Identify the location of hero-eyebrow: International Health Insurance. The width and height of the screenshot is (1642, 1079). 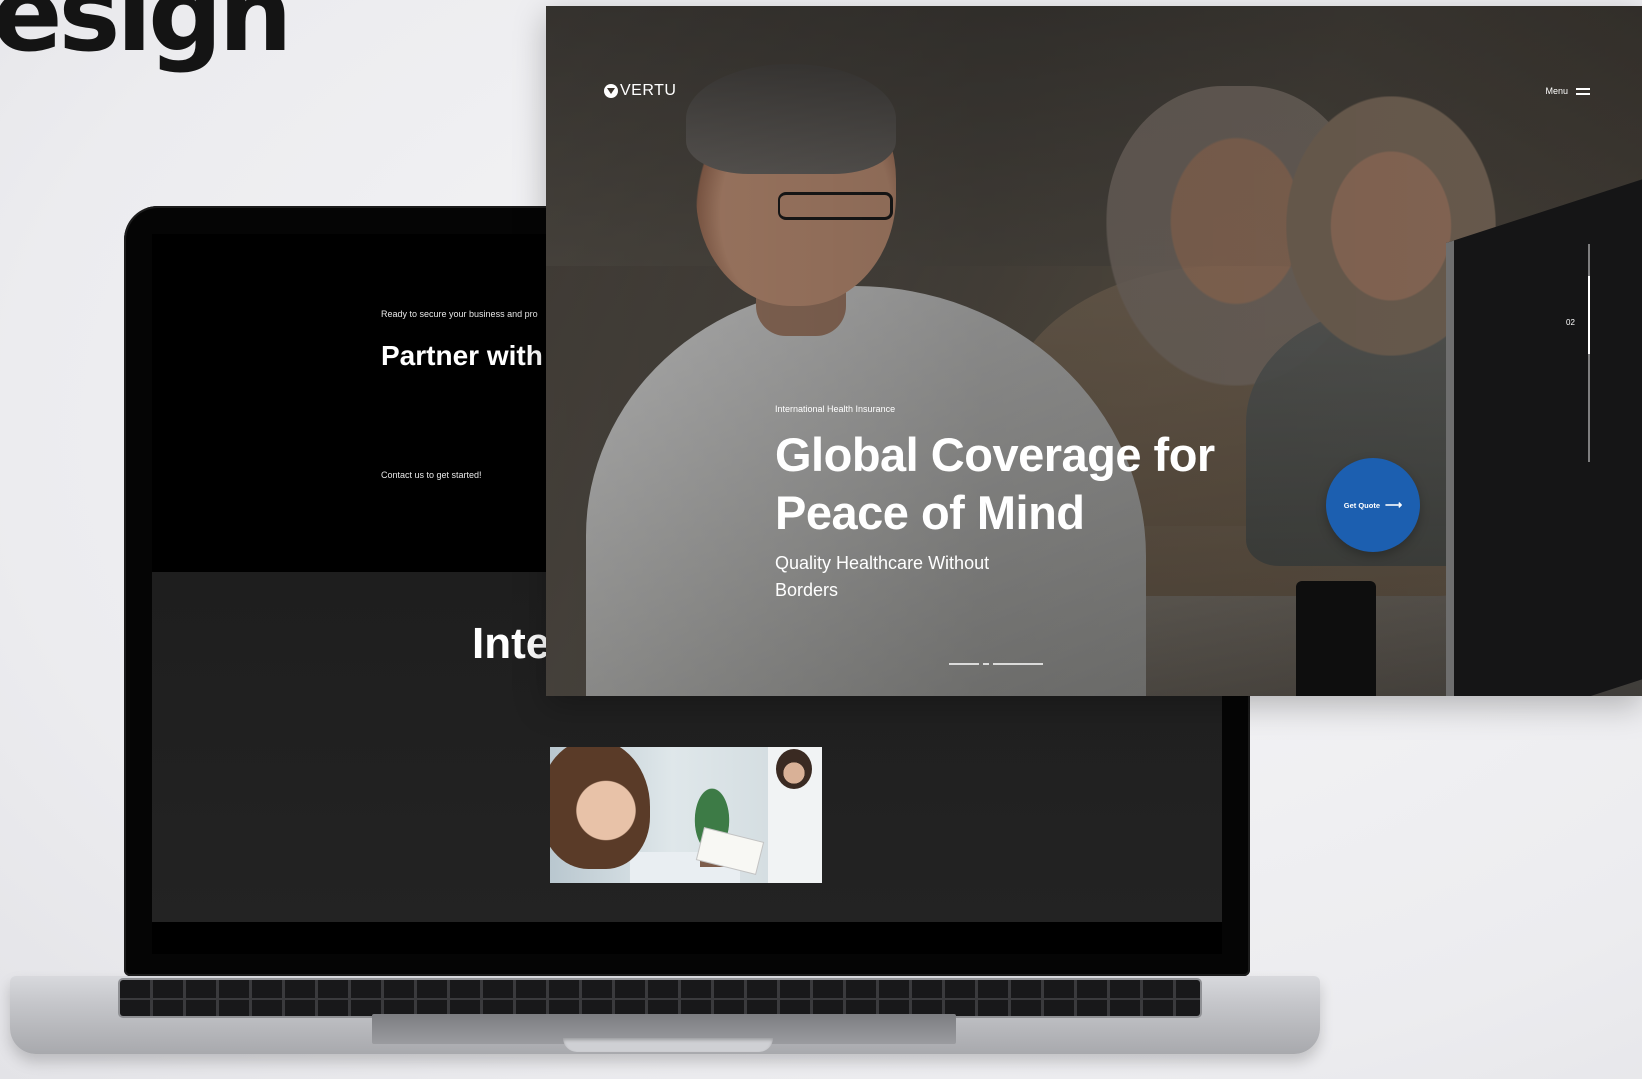
(835, 409).